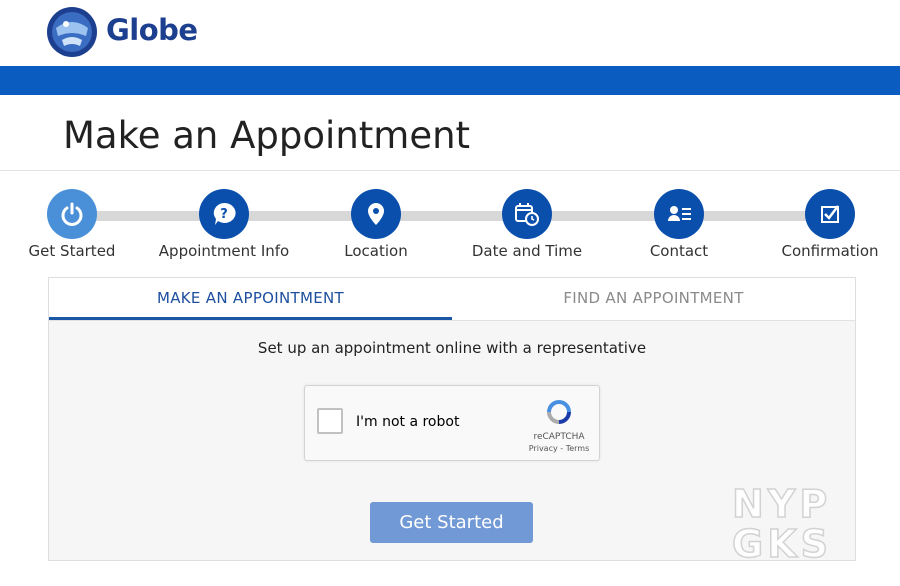 The width and height of the screenshot is (900, 586). I want to click on step-contact: Contact, so click(679, 224).